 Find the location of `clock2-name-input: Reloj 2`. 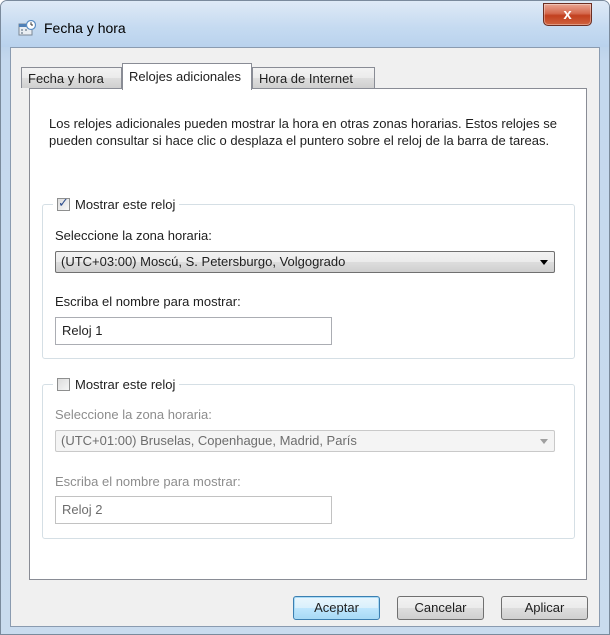

clock2-name-input: Reloj 2 is located at coordinates (193, 510).